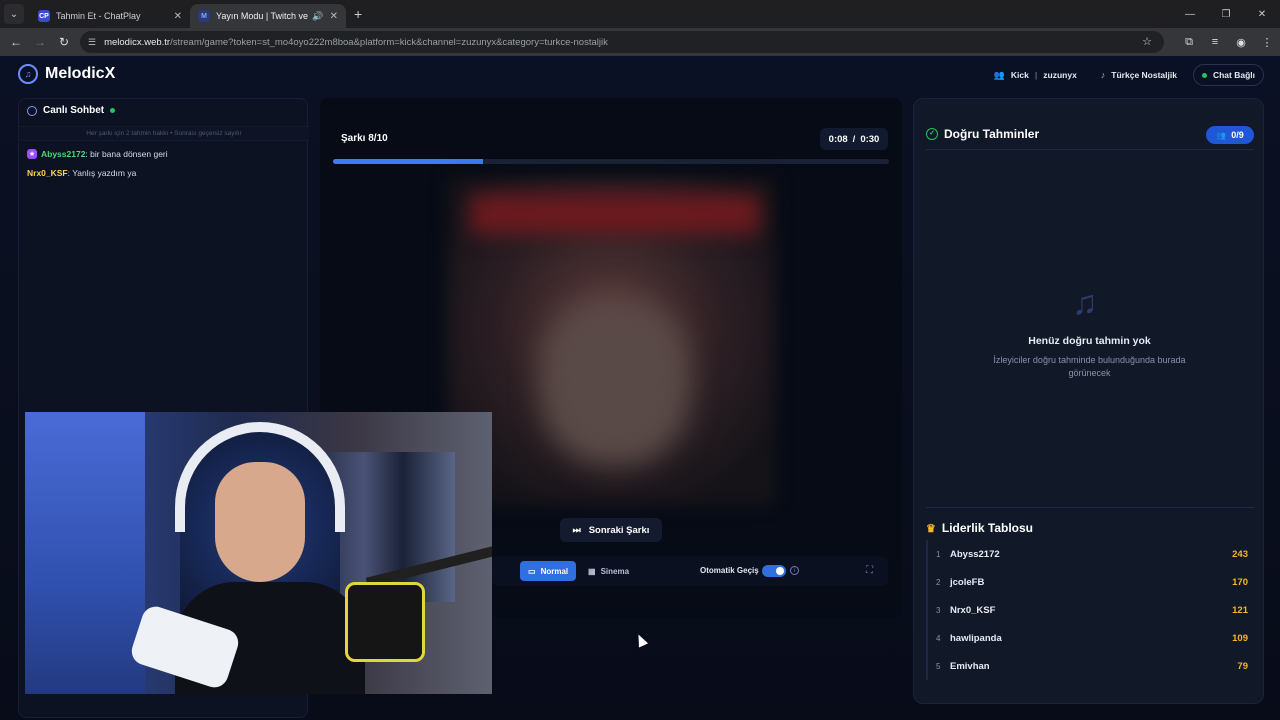 This screenshot has height=720, width=1280. Describe the element at coordinates (987, 528) in the screenshot. I see `leaderboard-title: Liderlik Tablosu` at that location.